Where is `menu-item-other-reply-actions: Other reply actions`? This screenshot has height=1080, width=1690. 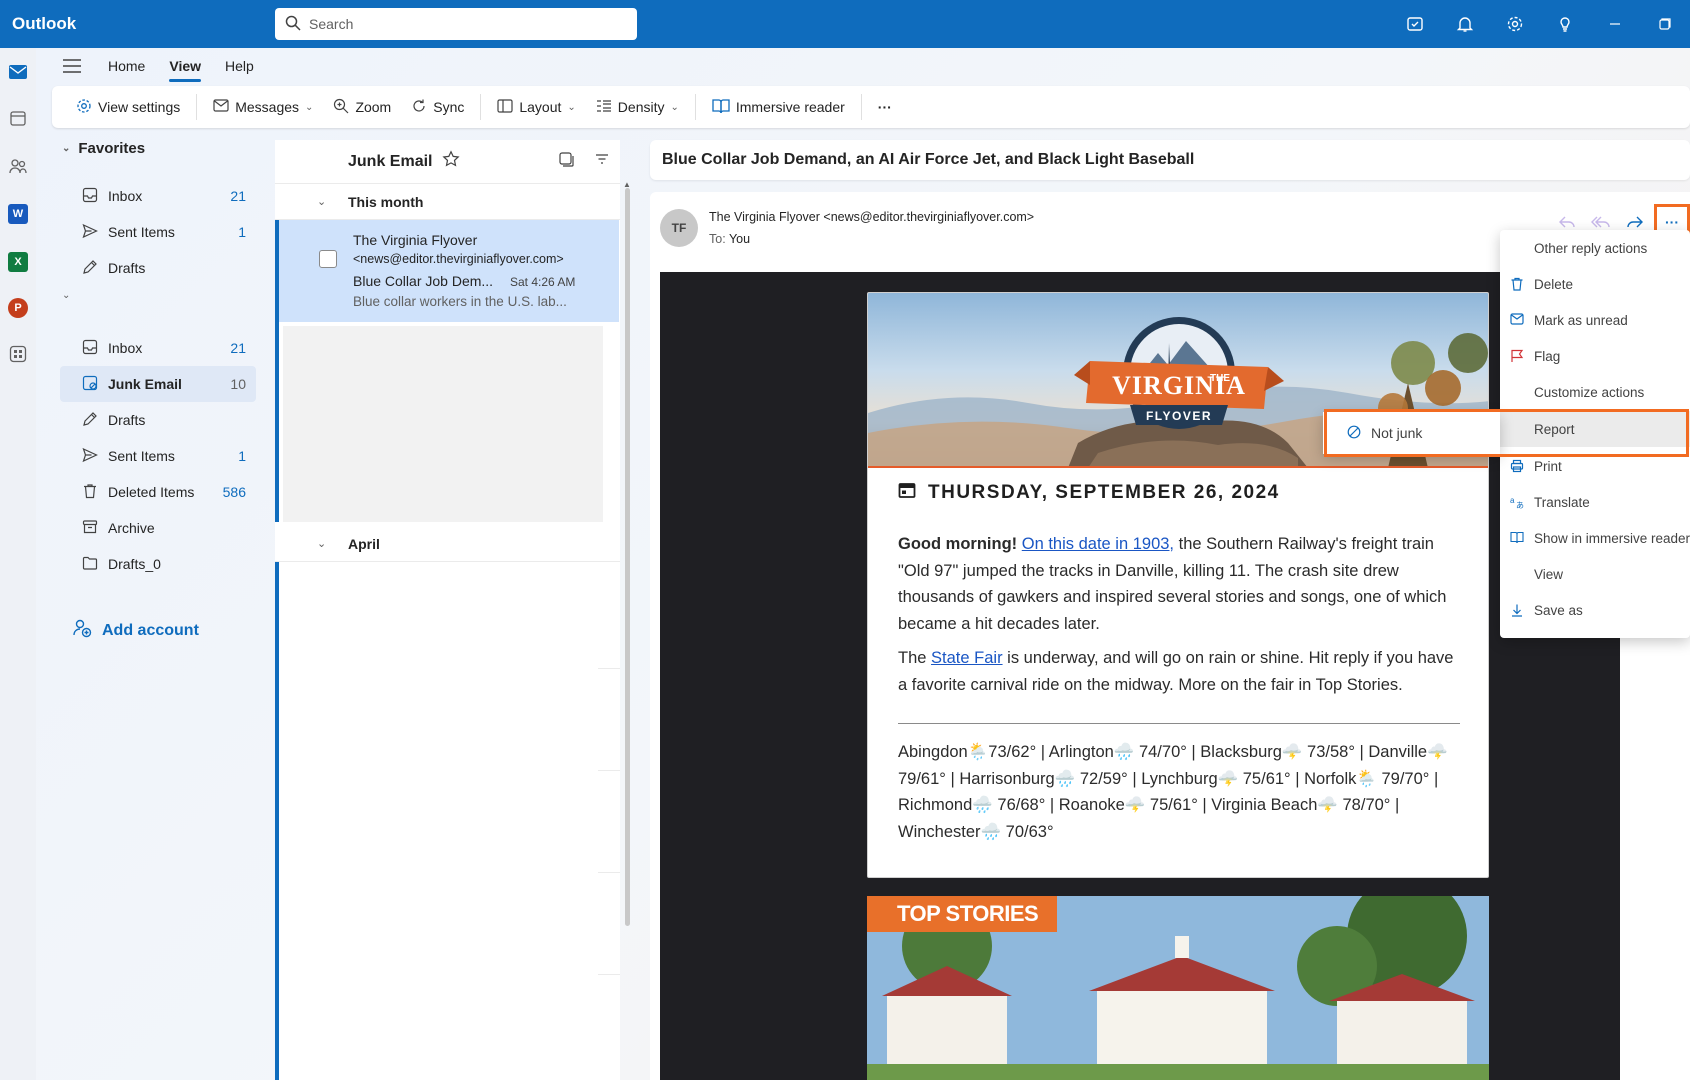
menu-item-other-reply-actions: Other reply actions is located at coordinates (1595, 248).